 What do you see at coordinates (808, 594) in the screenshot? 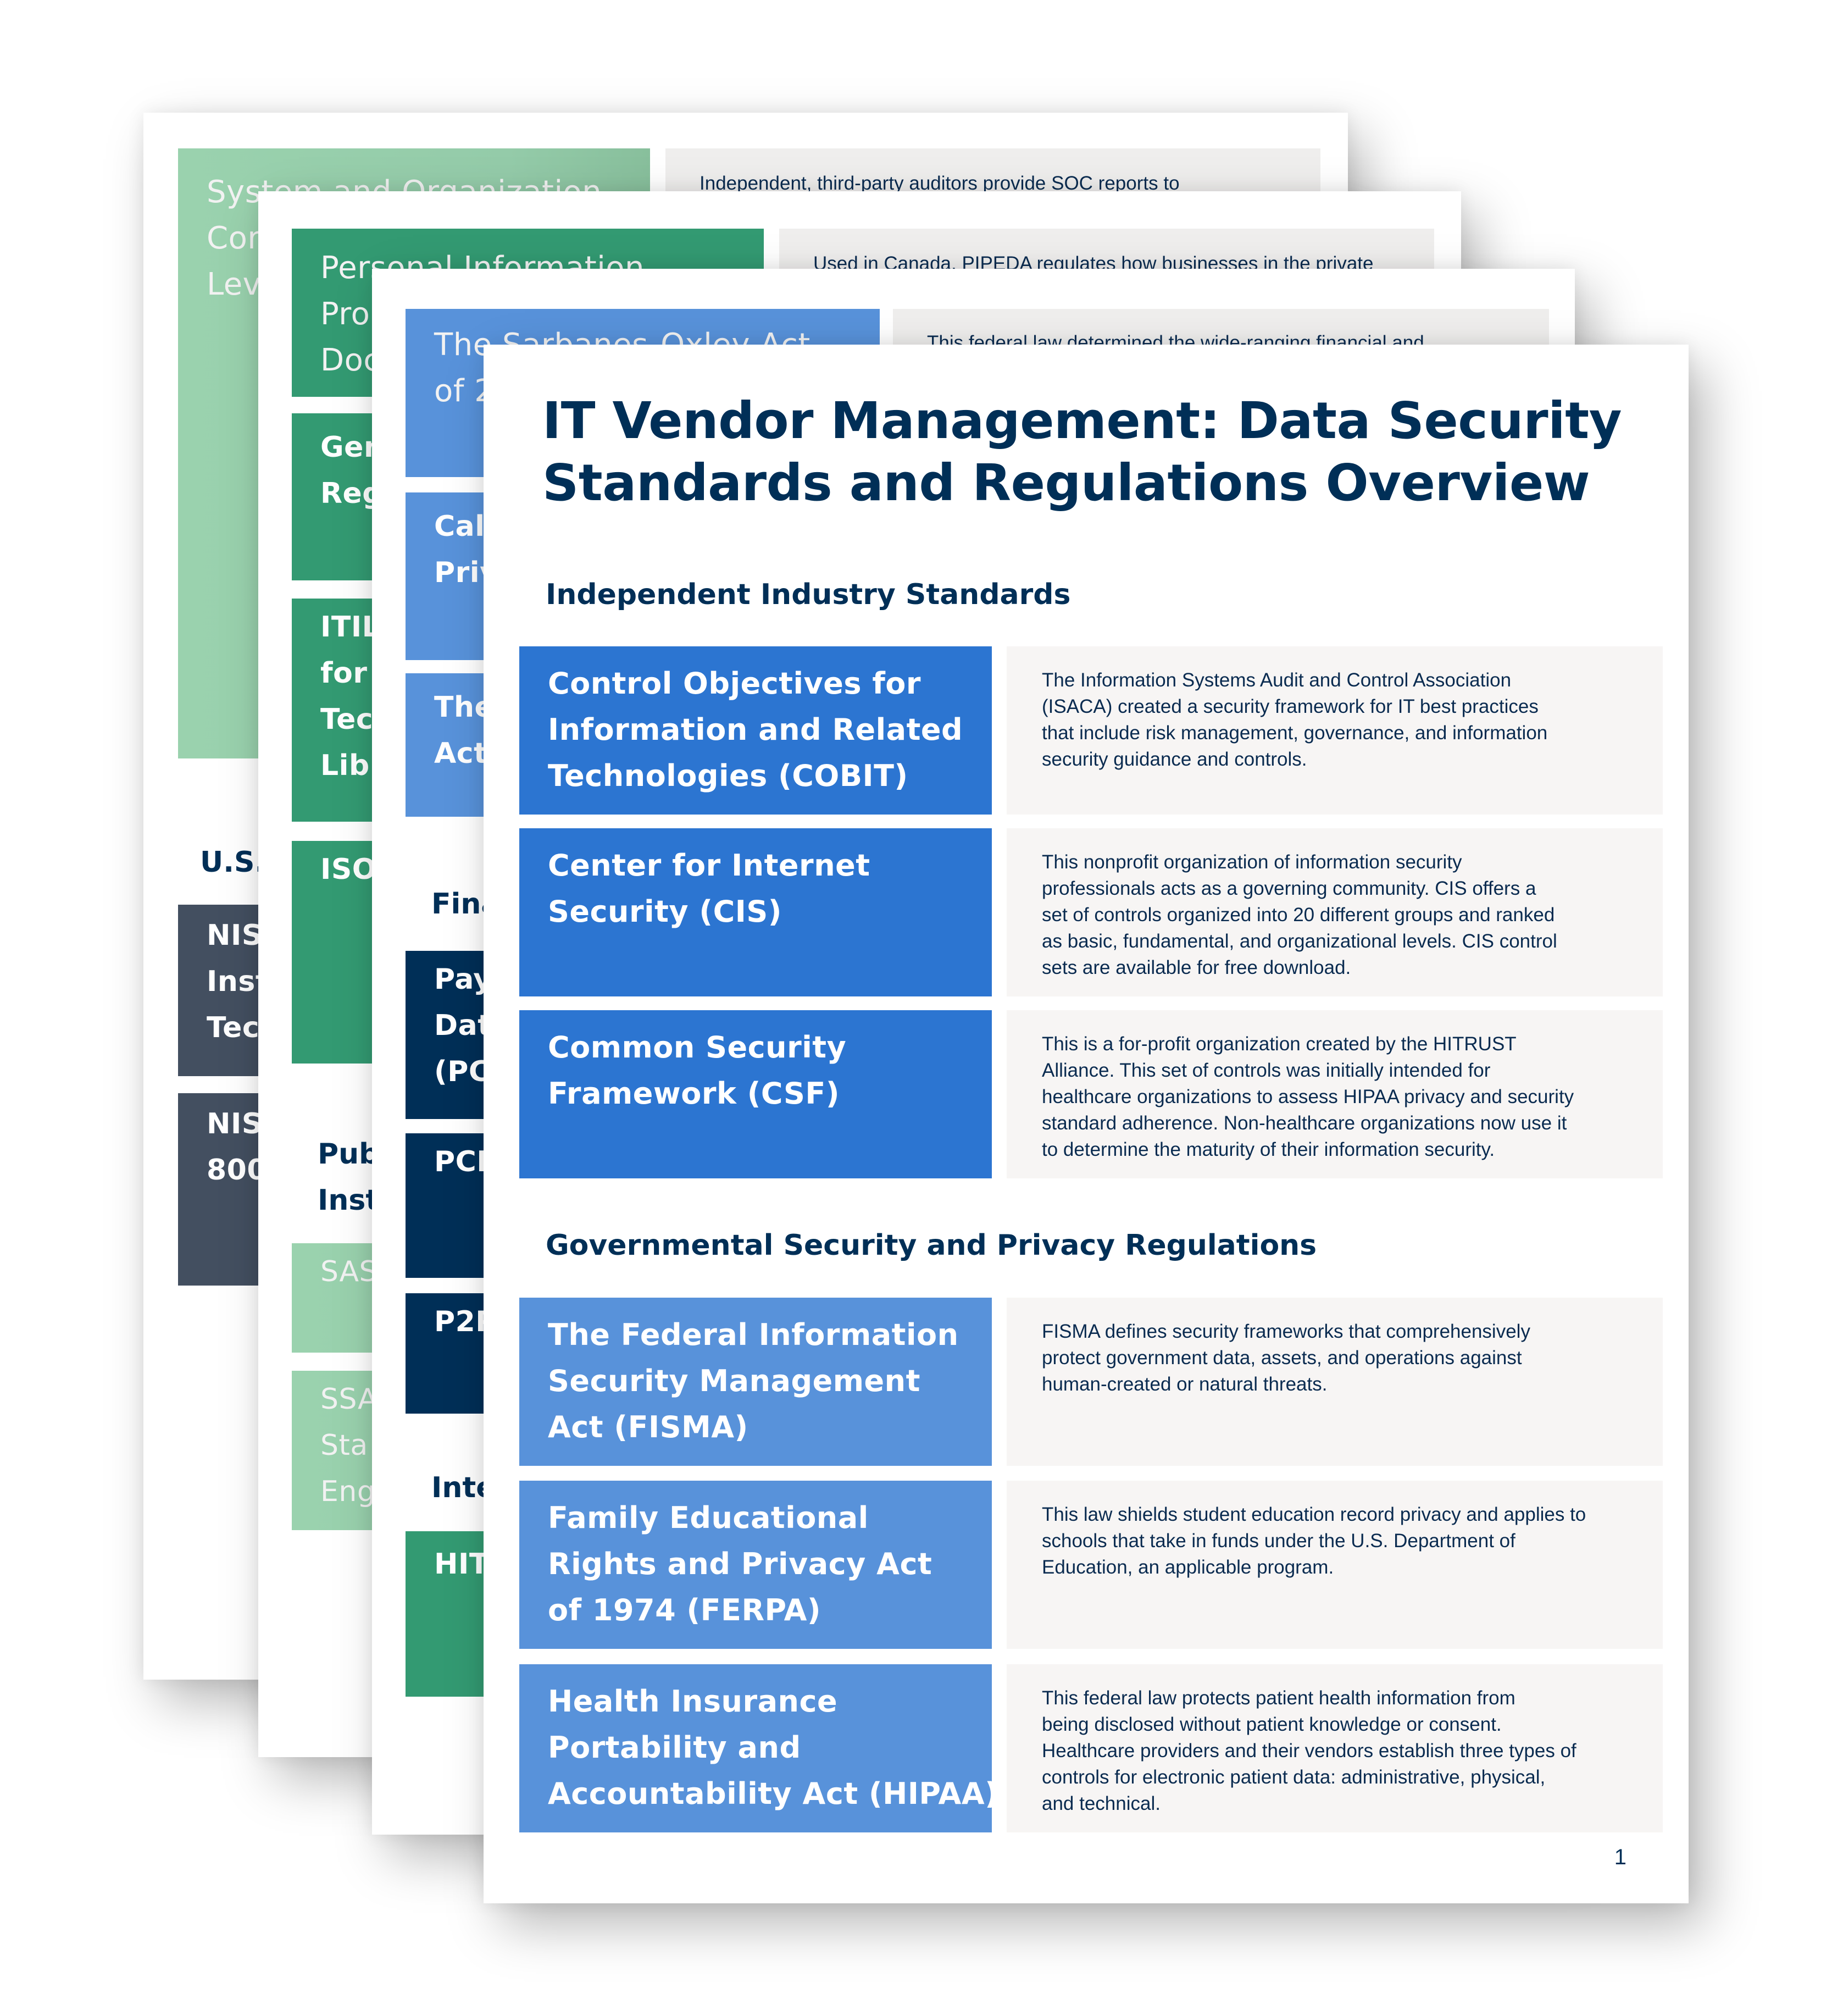
I see `section-heading-industry-standards: Independent Industry Standards` at bounding box center [808, 594].